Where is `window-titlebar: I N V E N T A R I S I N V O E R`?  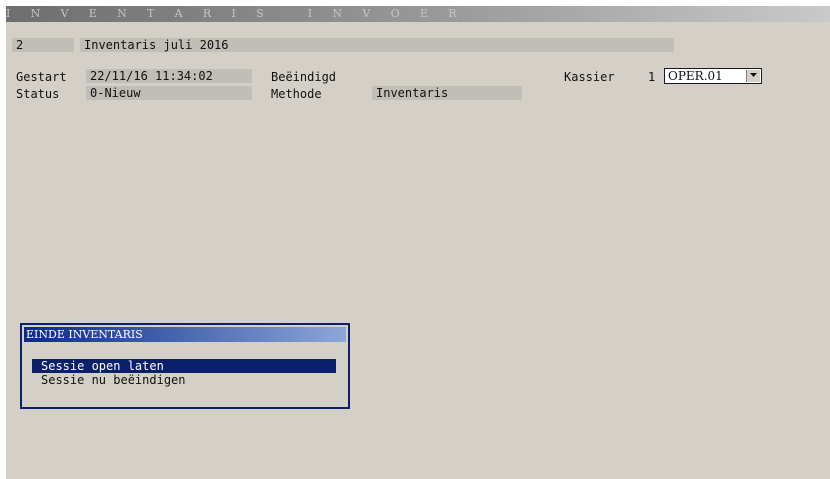 window-titlebar: I N V E N T A R I S I N V O E R is located at coordinates (418, 14).